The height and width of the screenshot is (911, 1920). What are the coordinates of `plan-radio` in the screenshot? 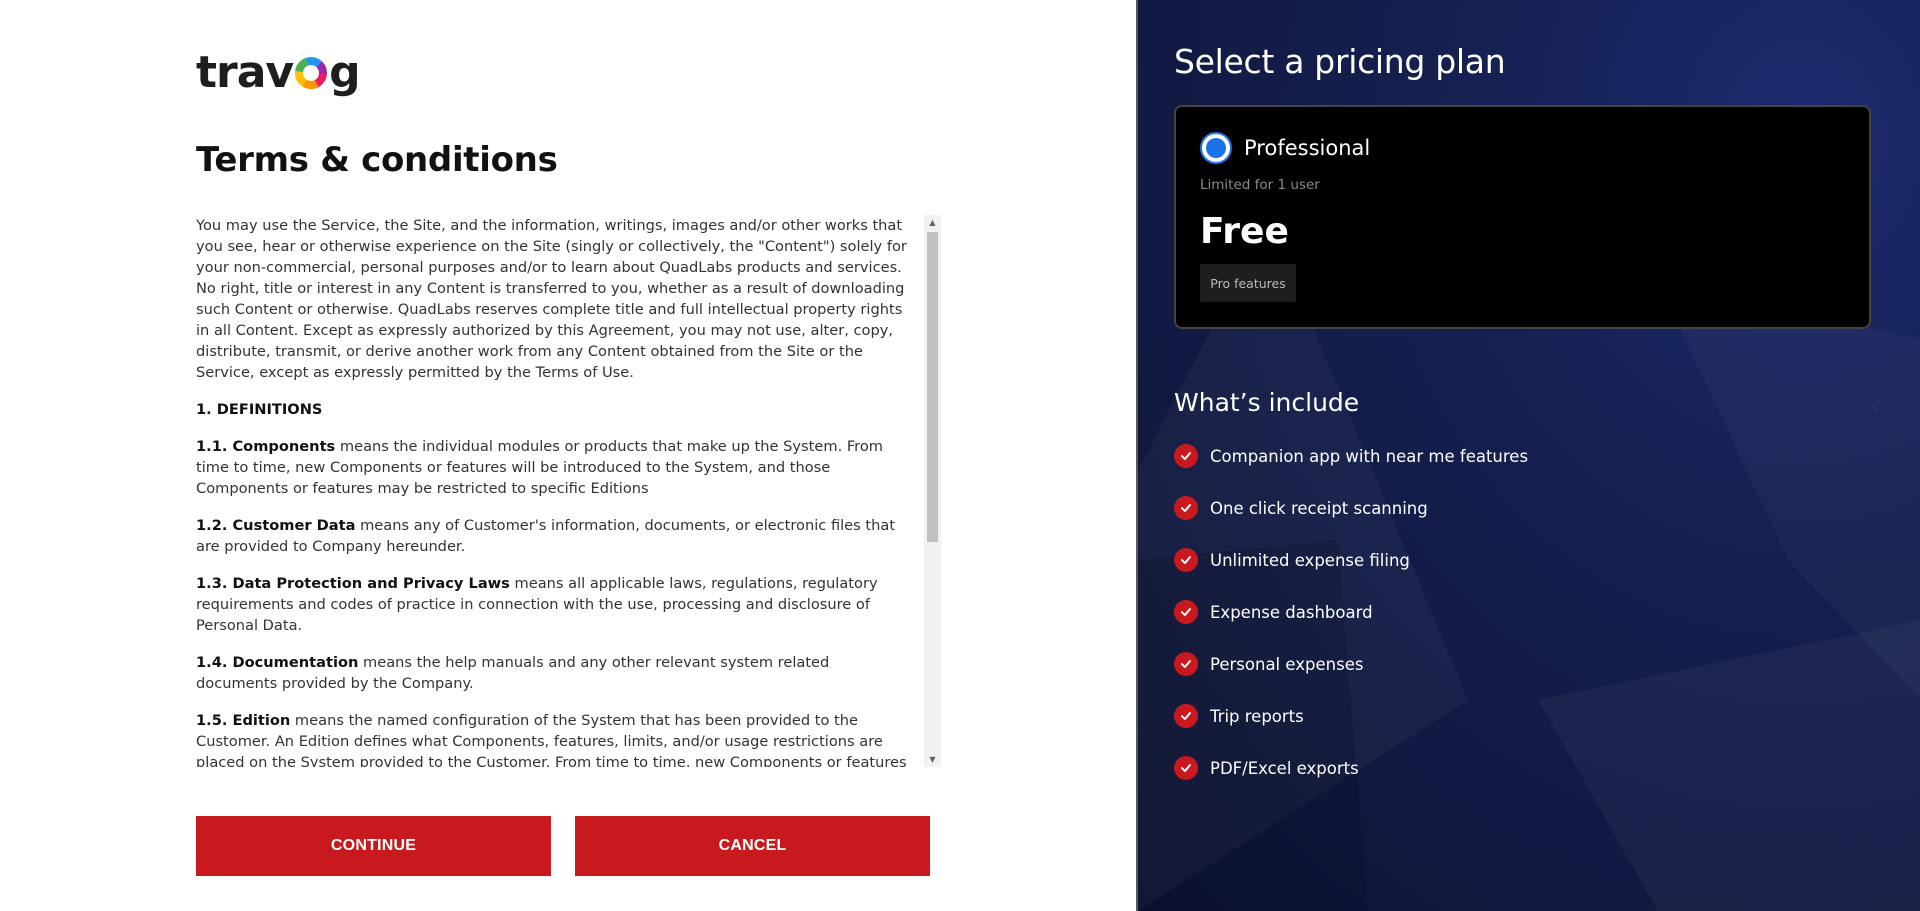 It's located at (1216, 148).